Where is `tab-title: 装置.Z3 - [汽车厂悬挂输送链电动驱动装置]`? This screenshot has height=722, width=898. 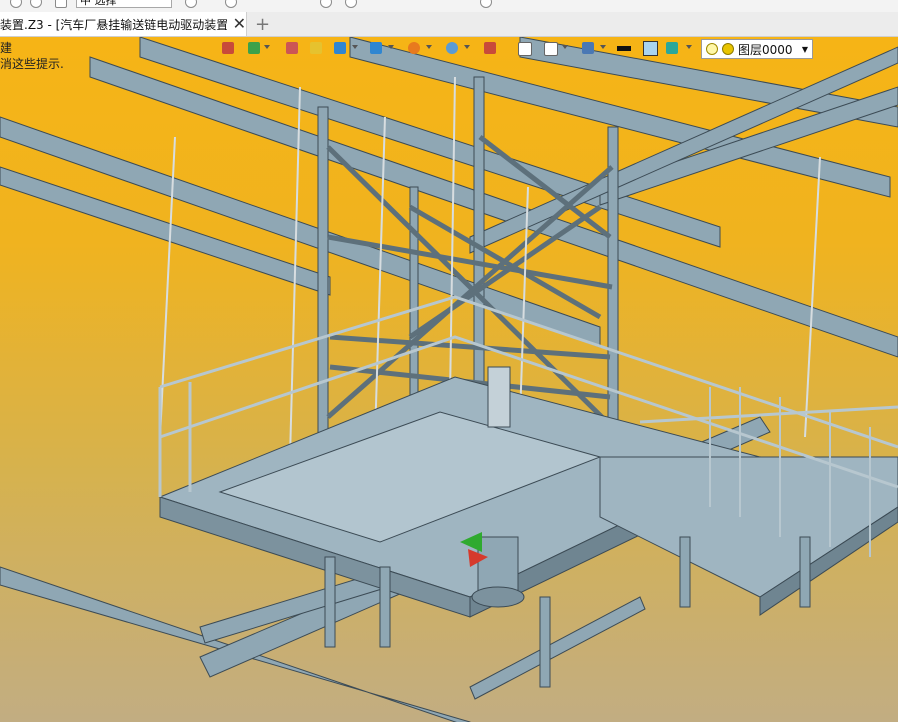
tab-title: 装置.Z3 - [汽车厂悬挂输送链电动驱动装置] is located at coordinates (113, 24).